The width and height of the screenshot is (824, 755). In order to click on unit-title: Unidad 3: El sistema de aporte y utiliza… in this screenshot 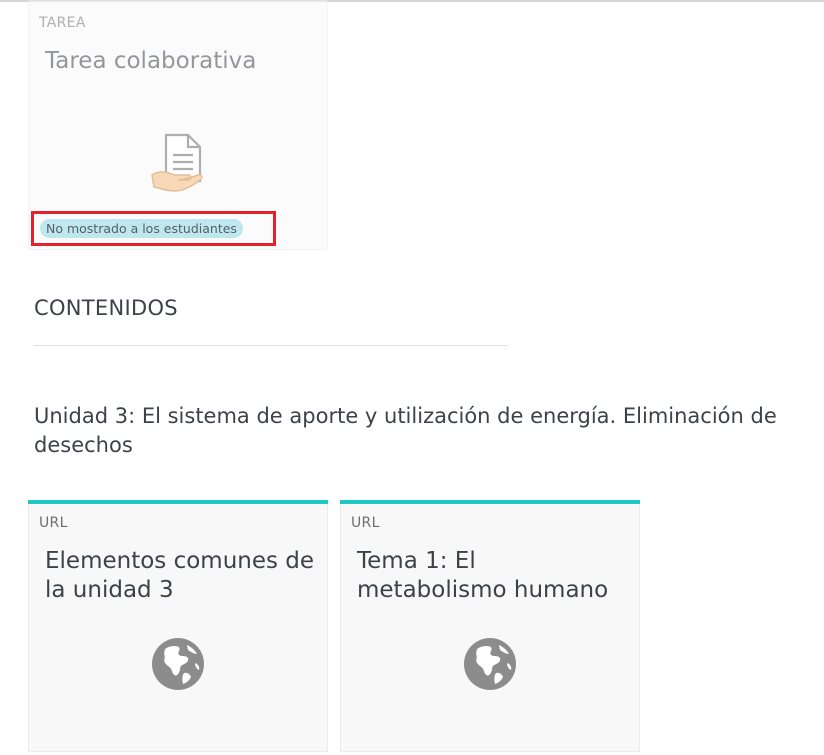, I will do `click(405, 430)`.